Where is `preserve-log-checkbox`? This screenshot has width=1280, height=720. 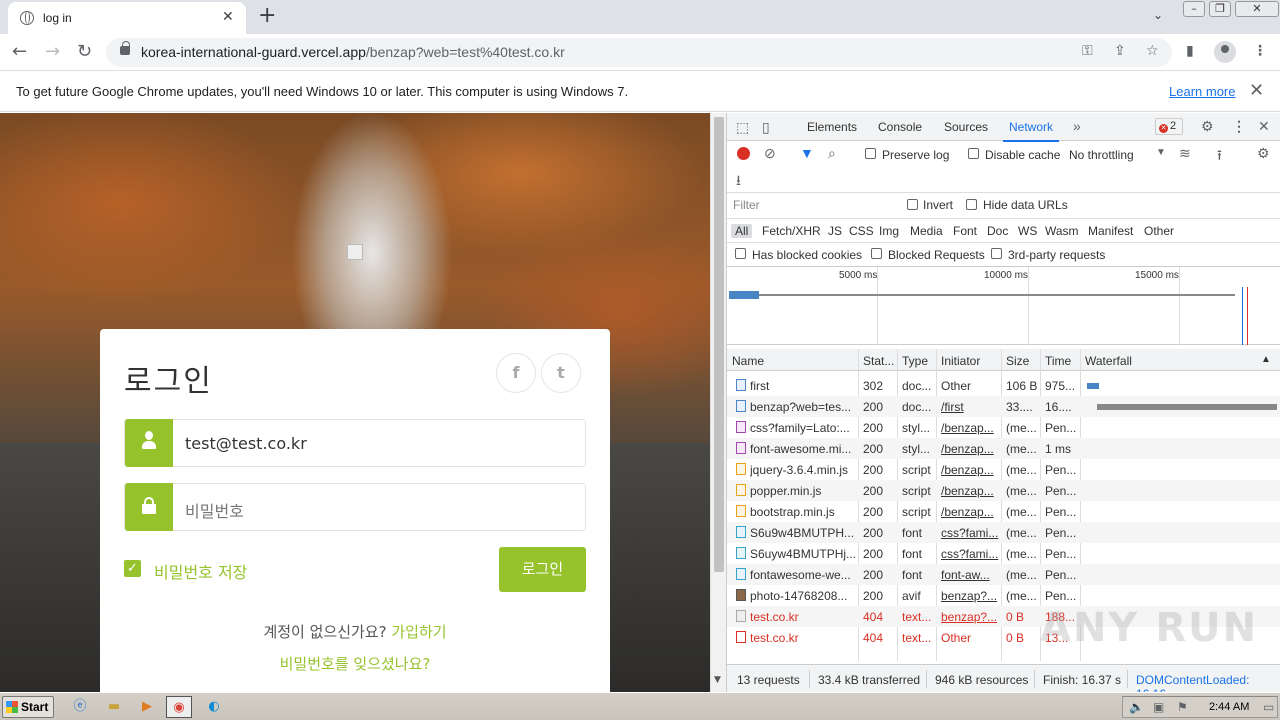 preserve-log-checkbox is located at coordinates (870, 153).